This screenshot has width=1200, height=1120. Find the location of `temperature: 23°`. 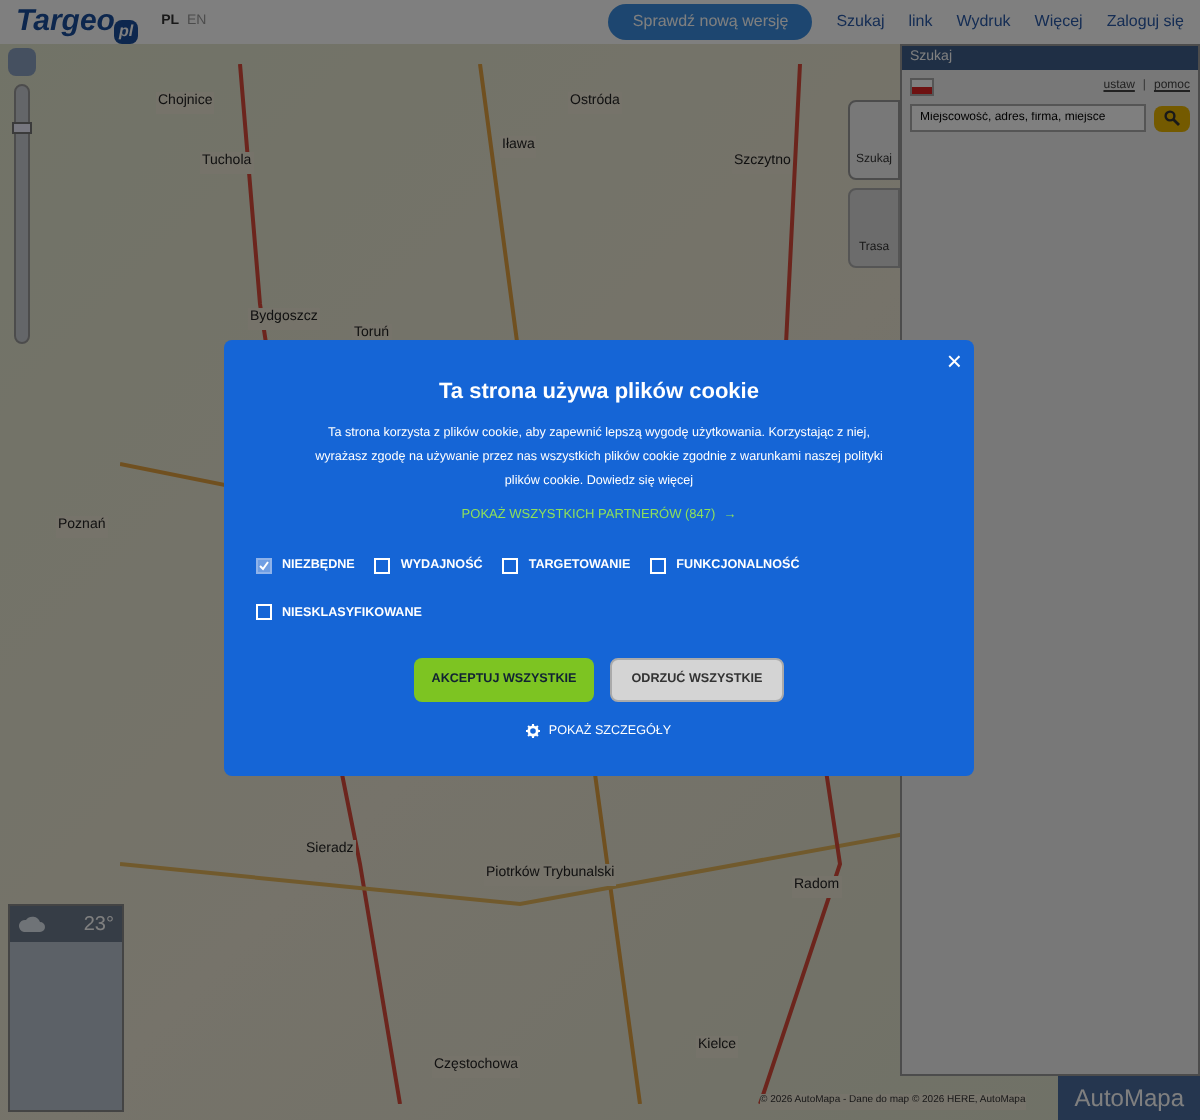

temperature: 23° is located at coordinates (98, 925).